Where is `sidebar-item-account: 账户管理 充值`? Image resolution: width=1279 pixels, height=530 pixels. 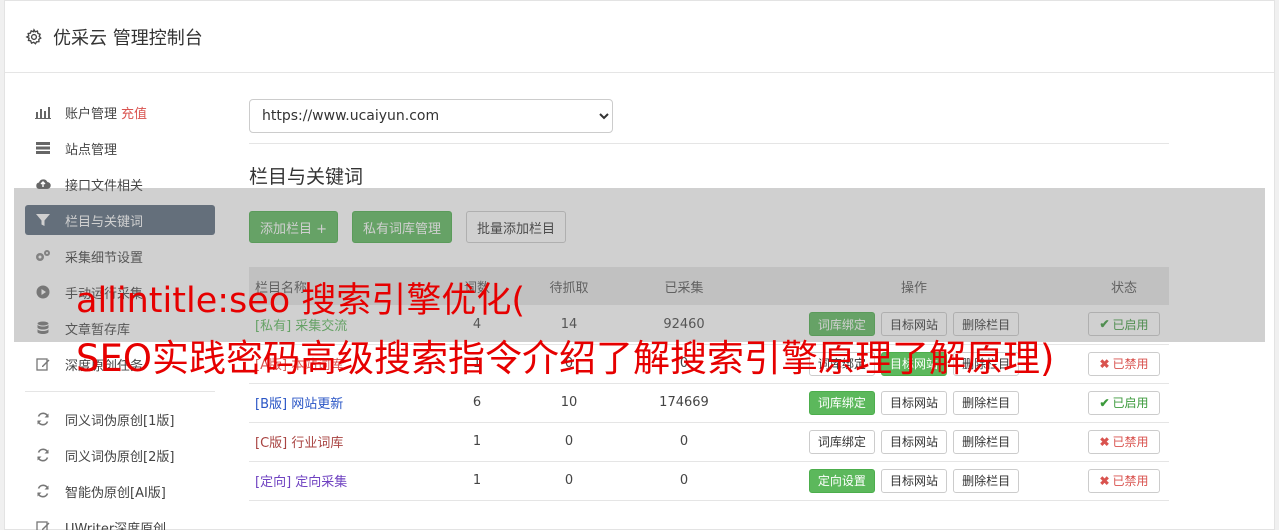 sidebar-item-account: 账户管理 充值 is located at coordinates (120, 112).